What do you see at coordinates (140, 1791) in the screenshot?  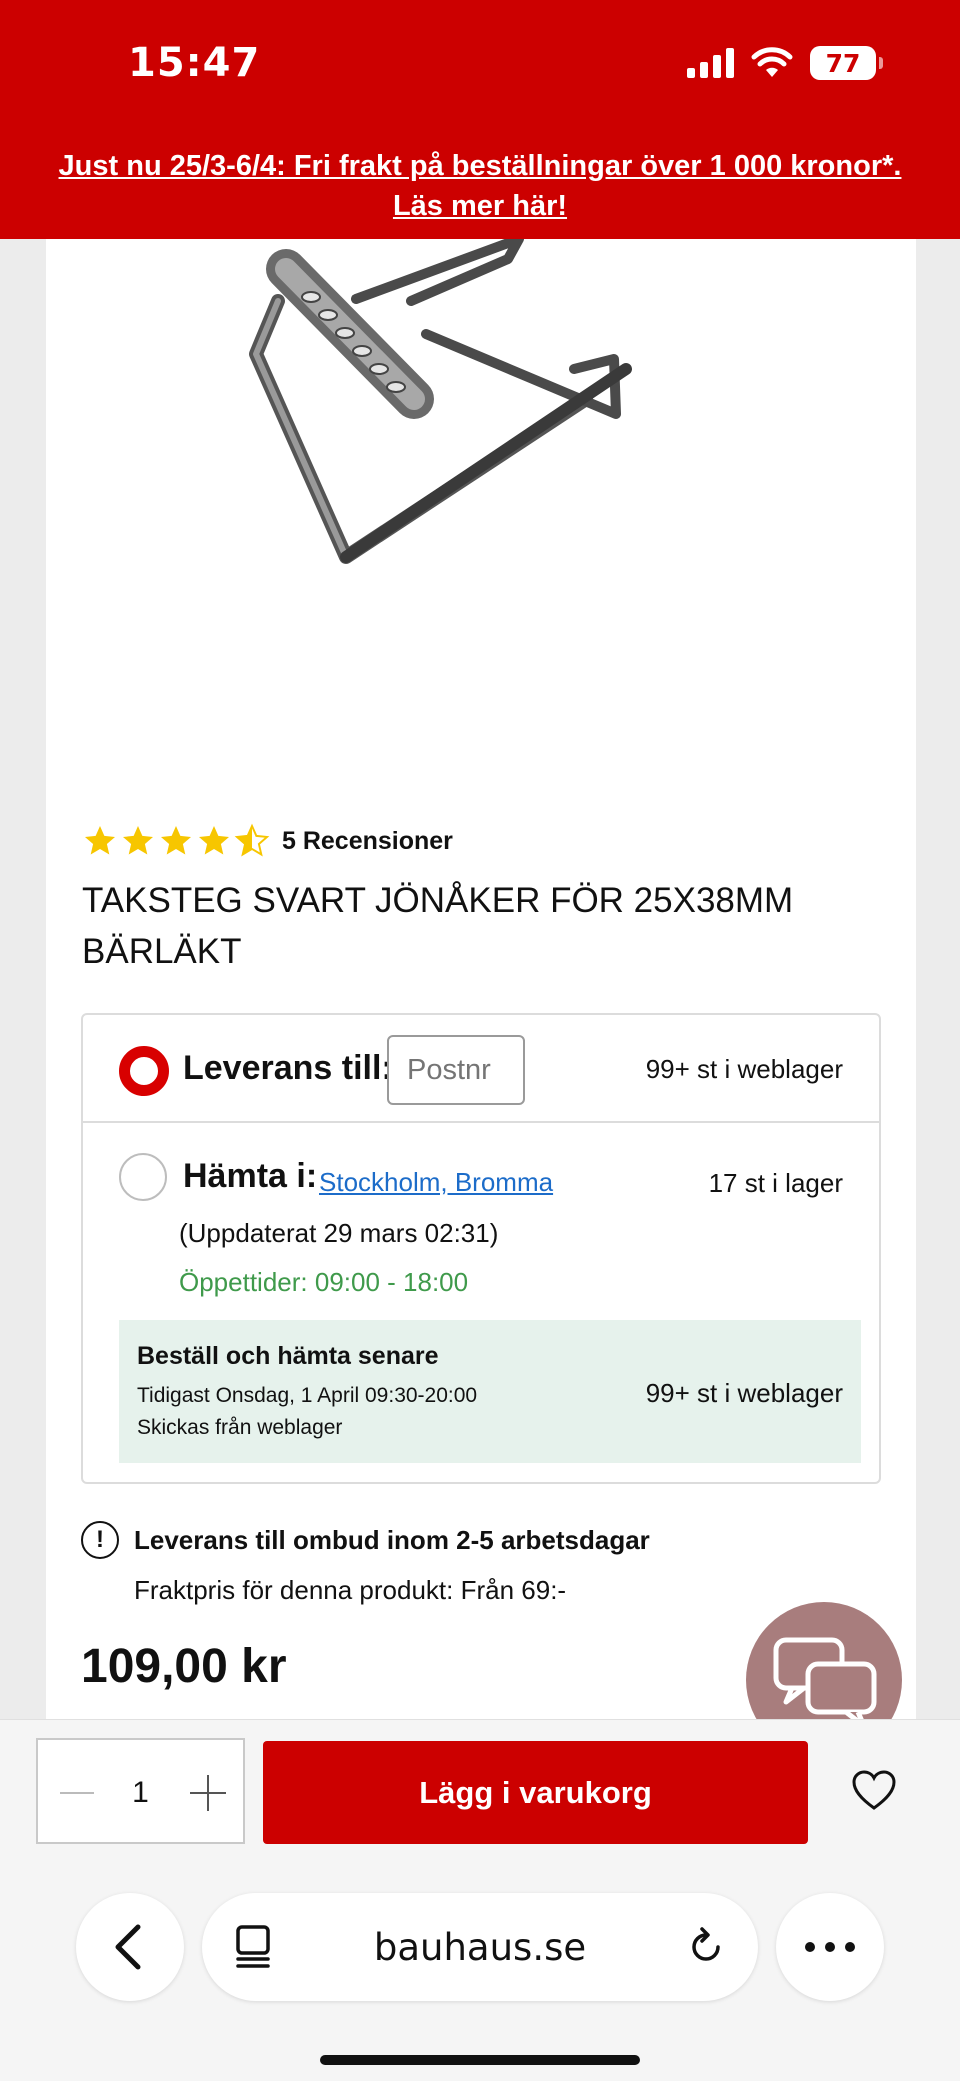 I see `quantity-stepper: 1` at bounding box center [140, 1791].